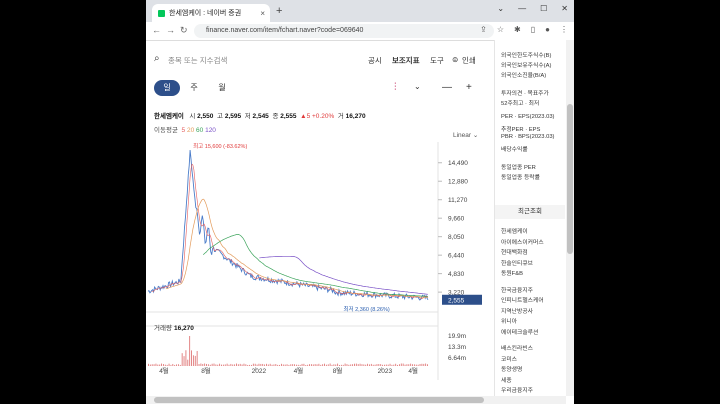 The height and width of the screenshot is (404, 720). What do you see at coordinates (543, 8) in the screenshot?
I see `maximize-button: ☐` at bounding box center [543, 8].